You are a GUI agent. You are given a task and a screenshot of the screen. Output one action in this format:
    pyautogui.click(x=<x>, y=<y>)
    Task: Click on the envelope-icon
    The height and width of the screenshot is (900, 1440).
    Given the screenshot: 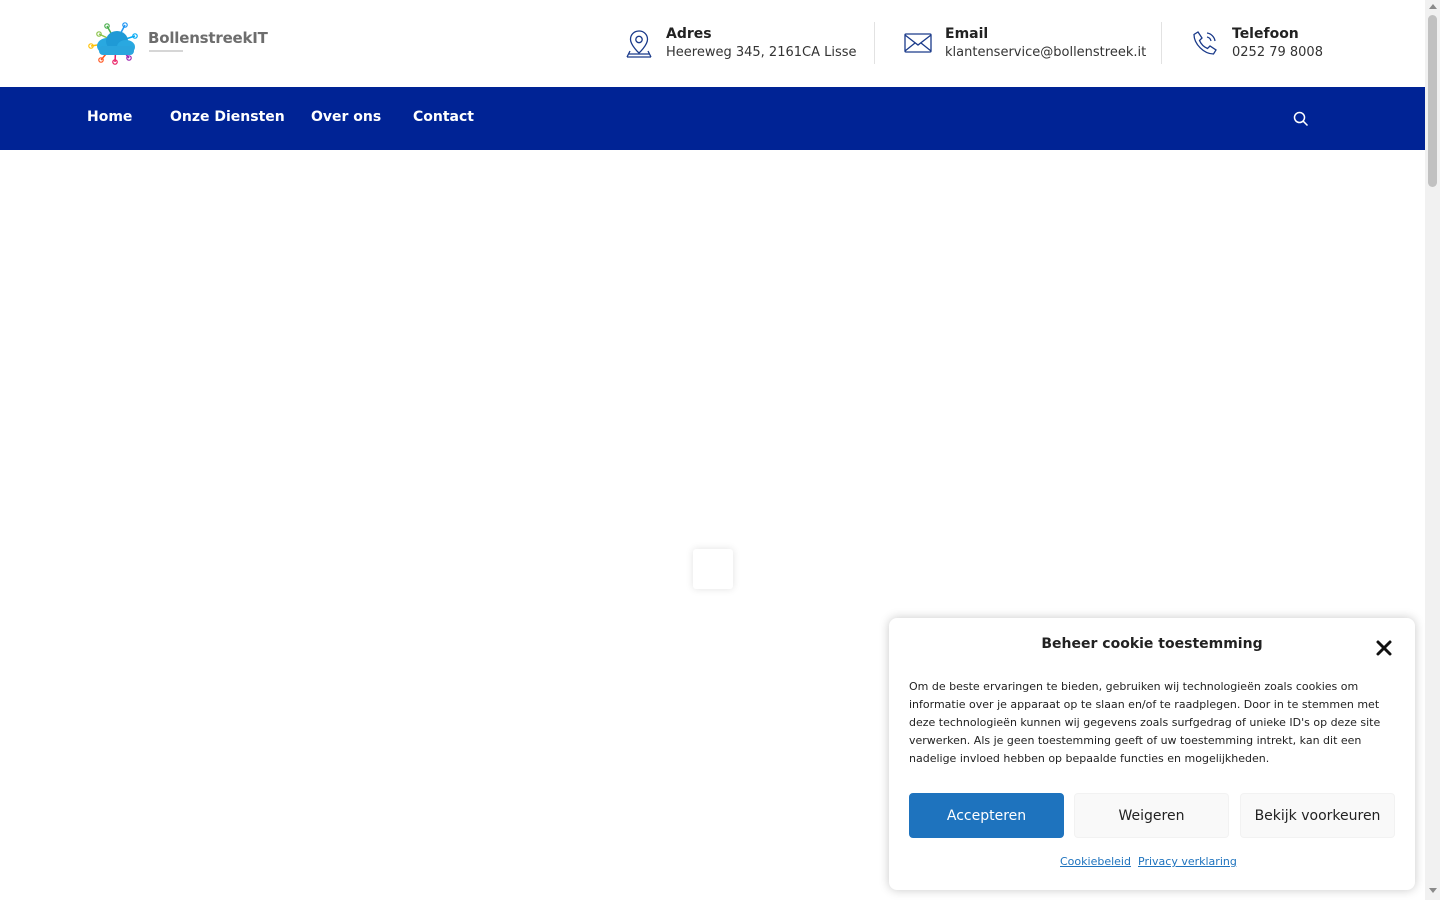 What is the action you would take?
    pyautogui.click(x=918, y=43)
    